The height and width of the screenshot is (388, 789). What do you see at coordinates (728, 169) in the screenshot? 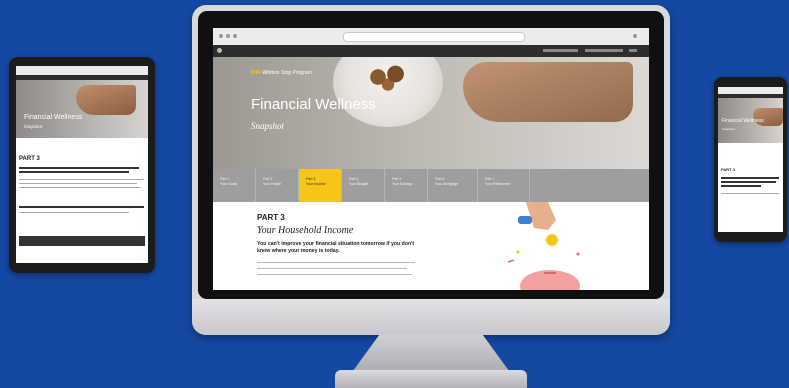
I see `phone-part-label: PART 3` at bounding box center [728, 169].